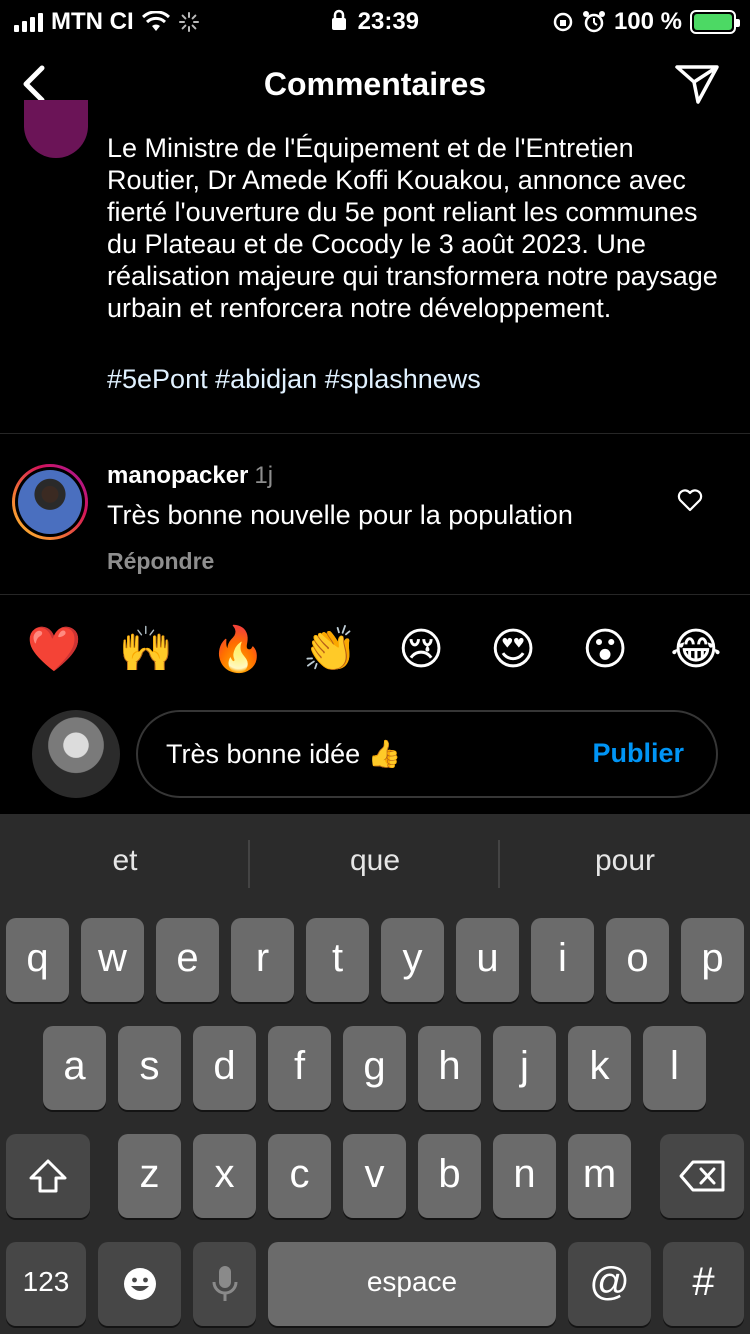 This screenshot has width=750, height=1334. What do you see at coordinates (562, 960) in the screenshot?
I see `key-i: i` at bounding box center [562, 960].